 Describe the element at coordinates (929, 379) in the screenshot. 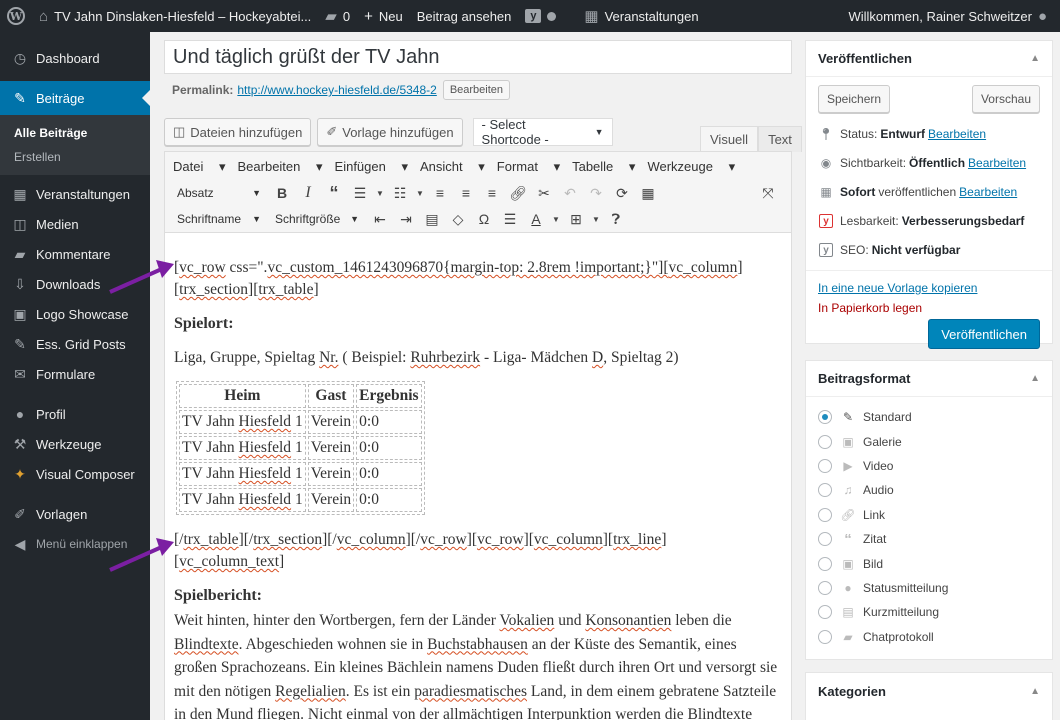

I see `post-format-header: Beitragsformat ▲` at that location.